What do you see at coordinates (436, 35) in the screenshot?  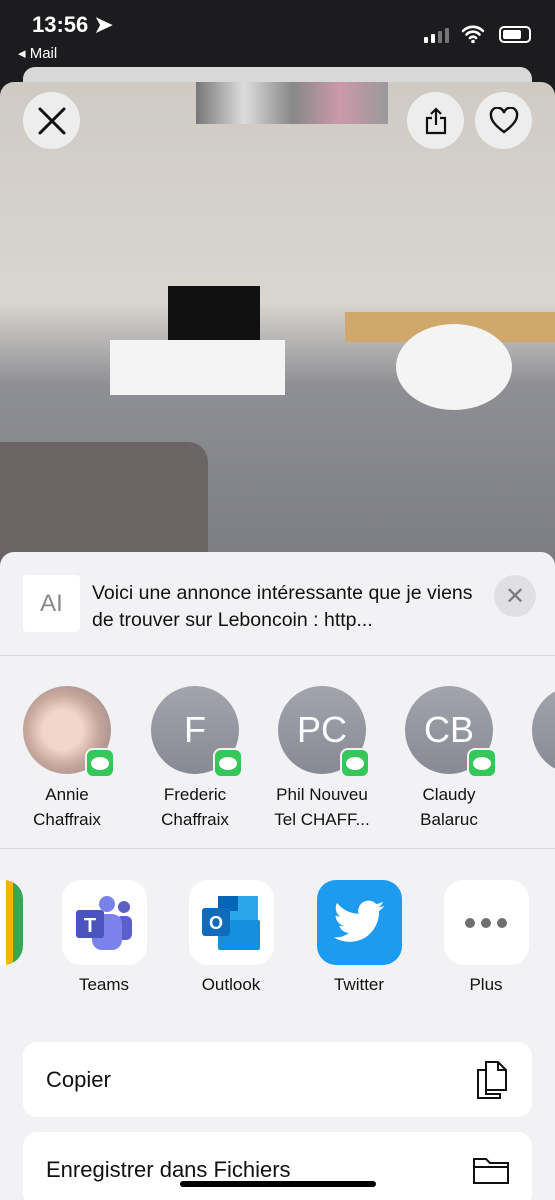 I see `signal-icon` at bounding box center [436, 35].